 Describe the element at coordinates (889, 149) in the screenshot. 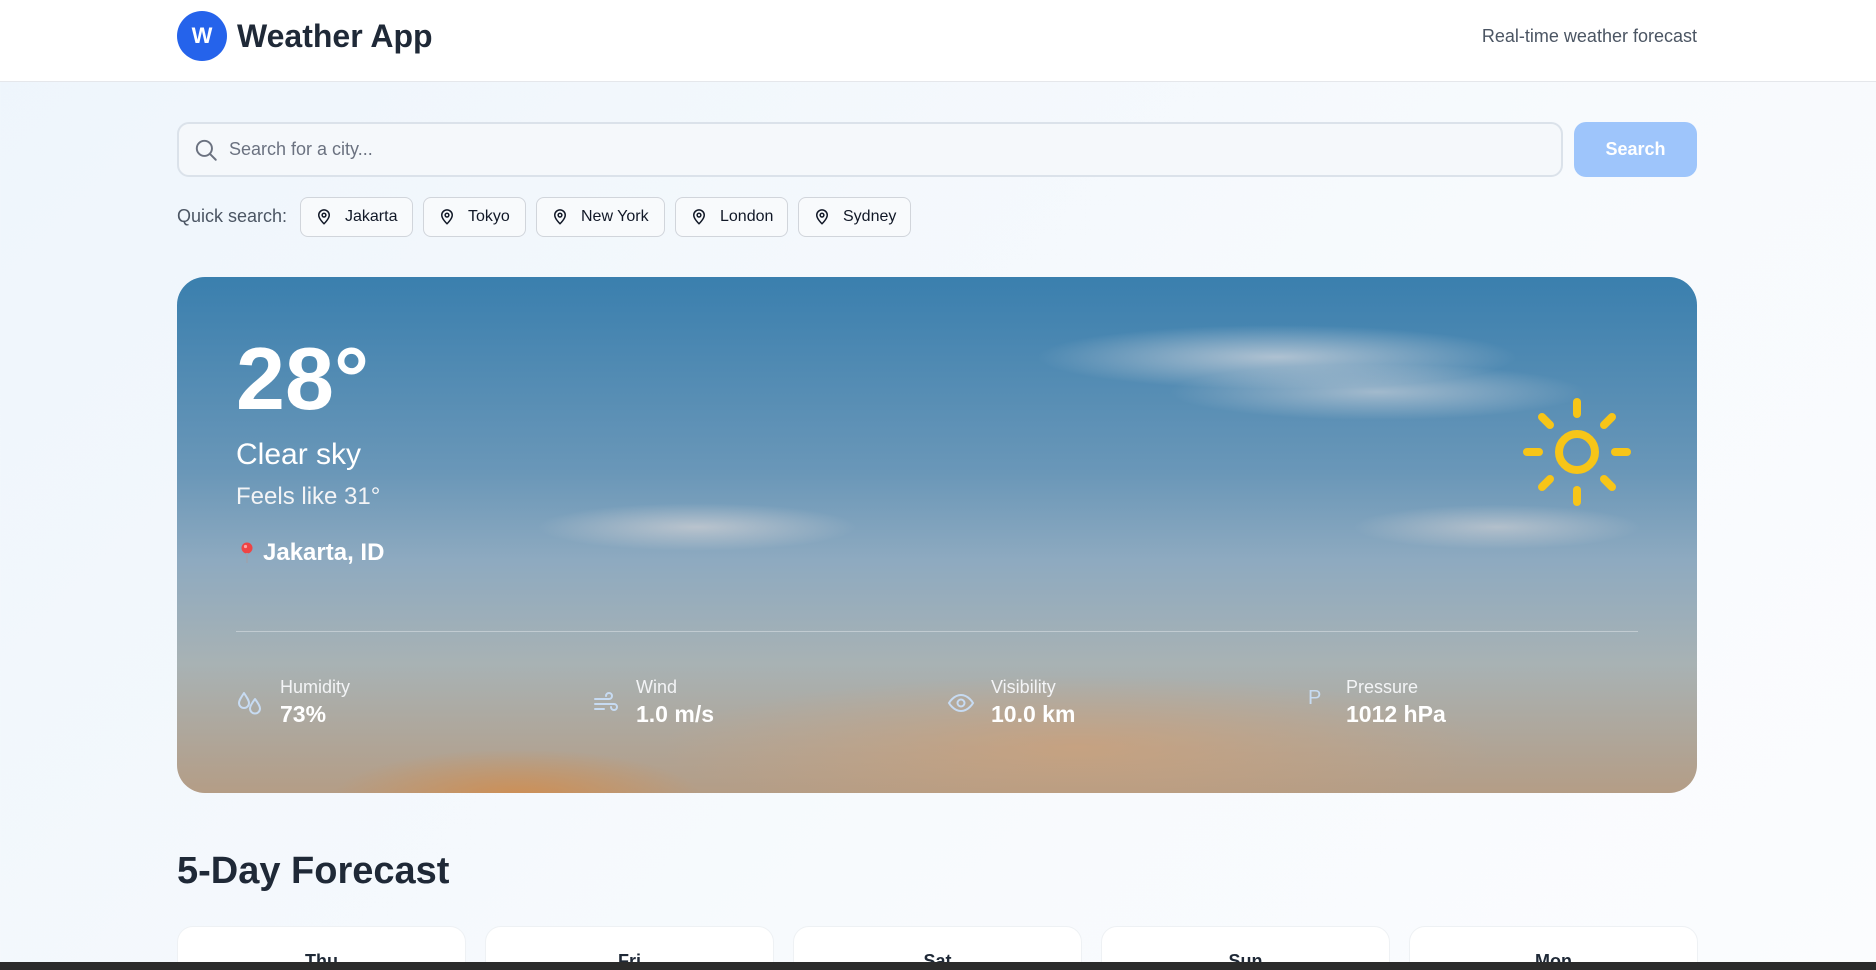

I see `search-input` at that location.